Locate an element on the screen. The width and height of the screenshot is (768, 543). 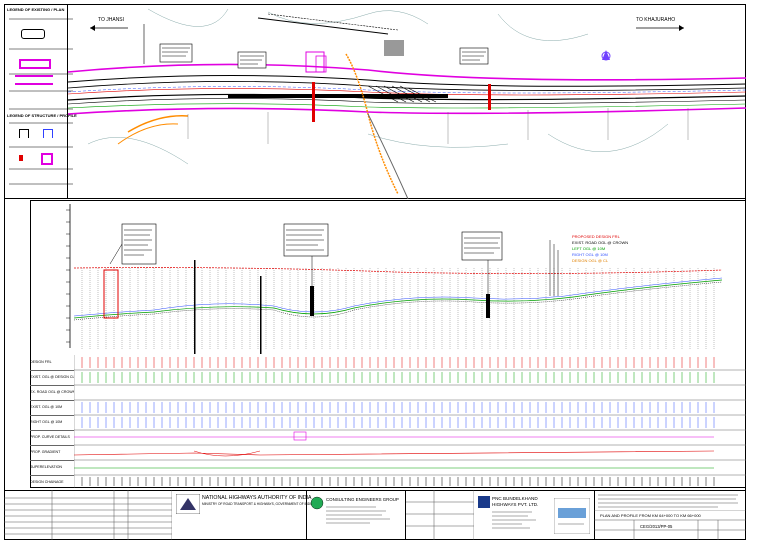
drawing-title-grid is located at coordinates (670, 525).